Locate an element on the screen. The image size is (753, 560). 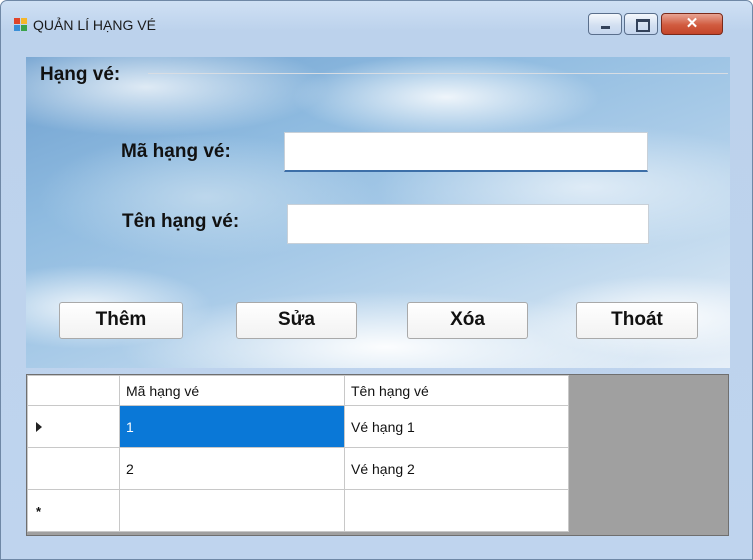
cell-ten-hang-ve: Vé hạng 2 is located at coordinates (456, 468).